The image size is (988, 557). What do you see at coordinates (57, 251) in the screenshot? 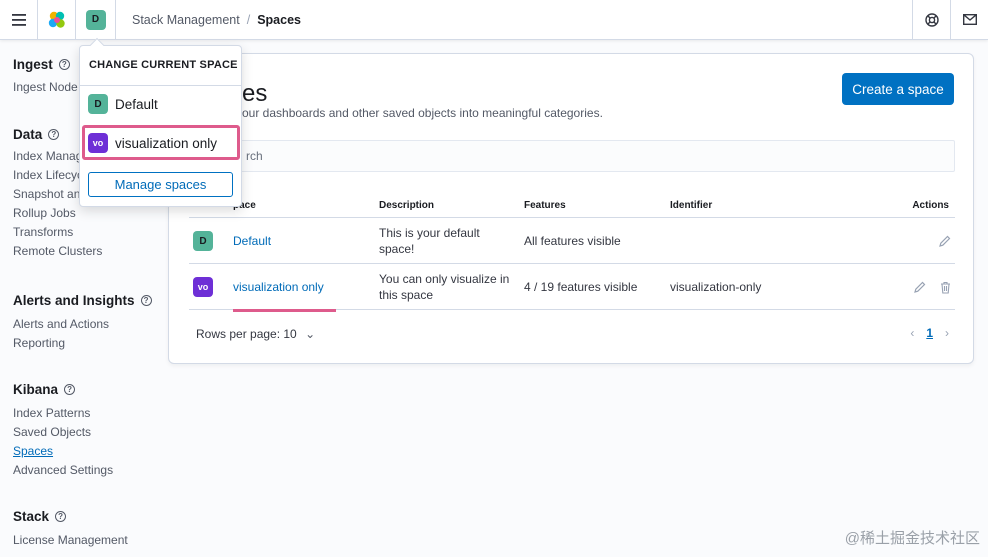
I see `nav-item-remote-clusters: Remote Clusters` at bounding box center [57, 251].